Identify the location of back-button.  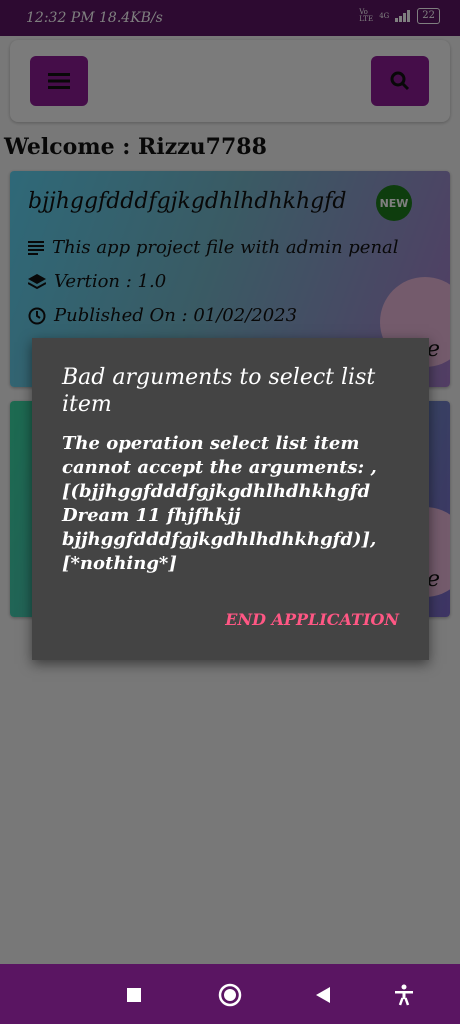
(323, 995).